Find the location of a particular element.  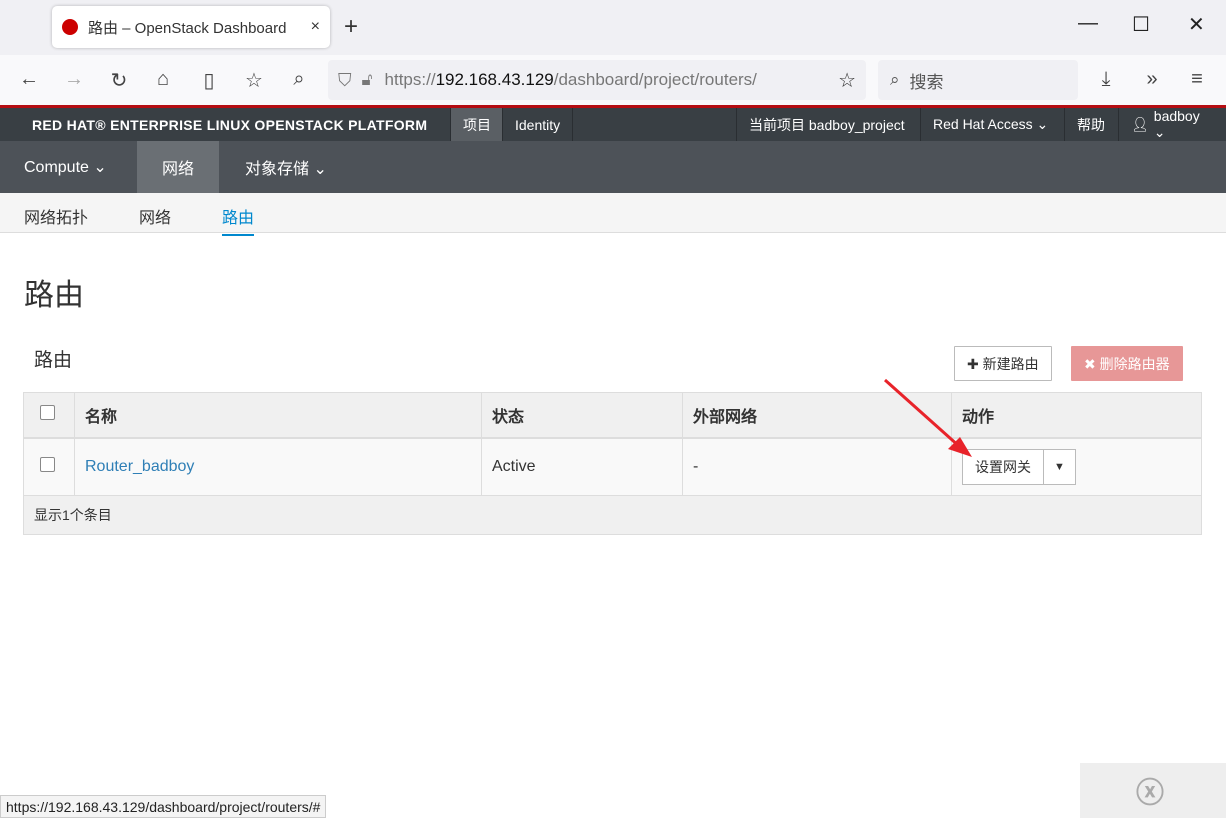

tab-title: 路由 – OpenStack Dashboard is located at coordinates (187, 28).